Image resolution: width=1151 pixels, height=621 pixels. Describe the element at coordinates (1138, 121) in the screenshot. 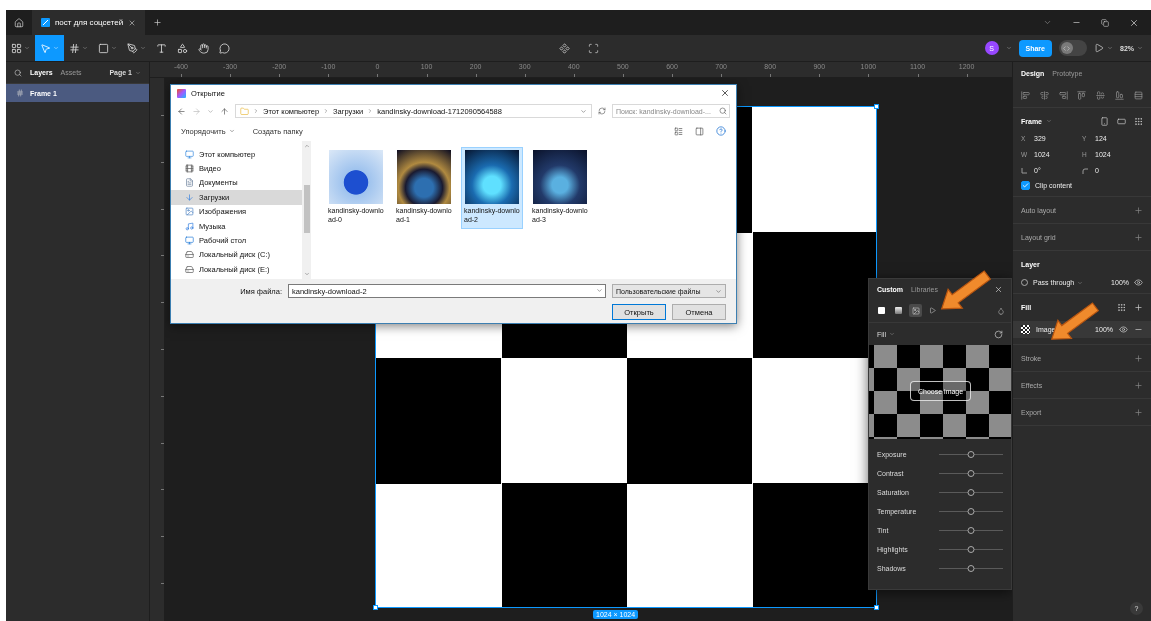

I see `resize-icon` at that location.